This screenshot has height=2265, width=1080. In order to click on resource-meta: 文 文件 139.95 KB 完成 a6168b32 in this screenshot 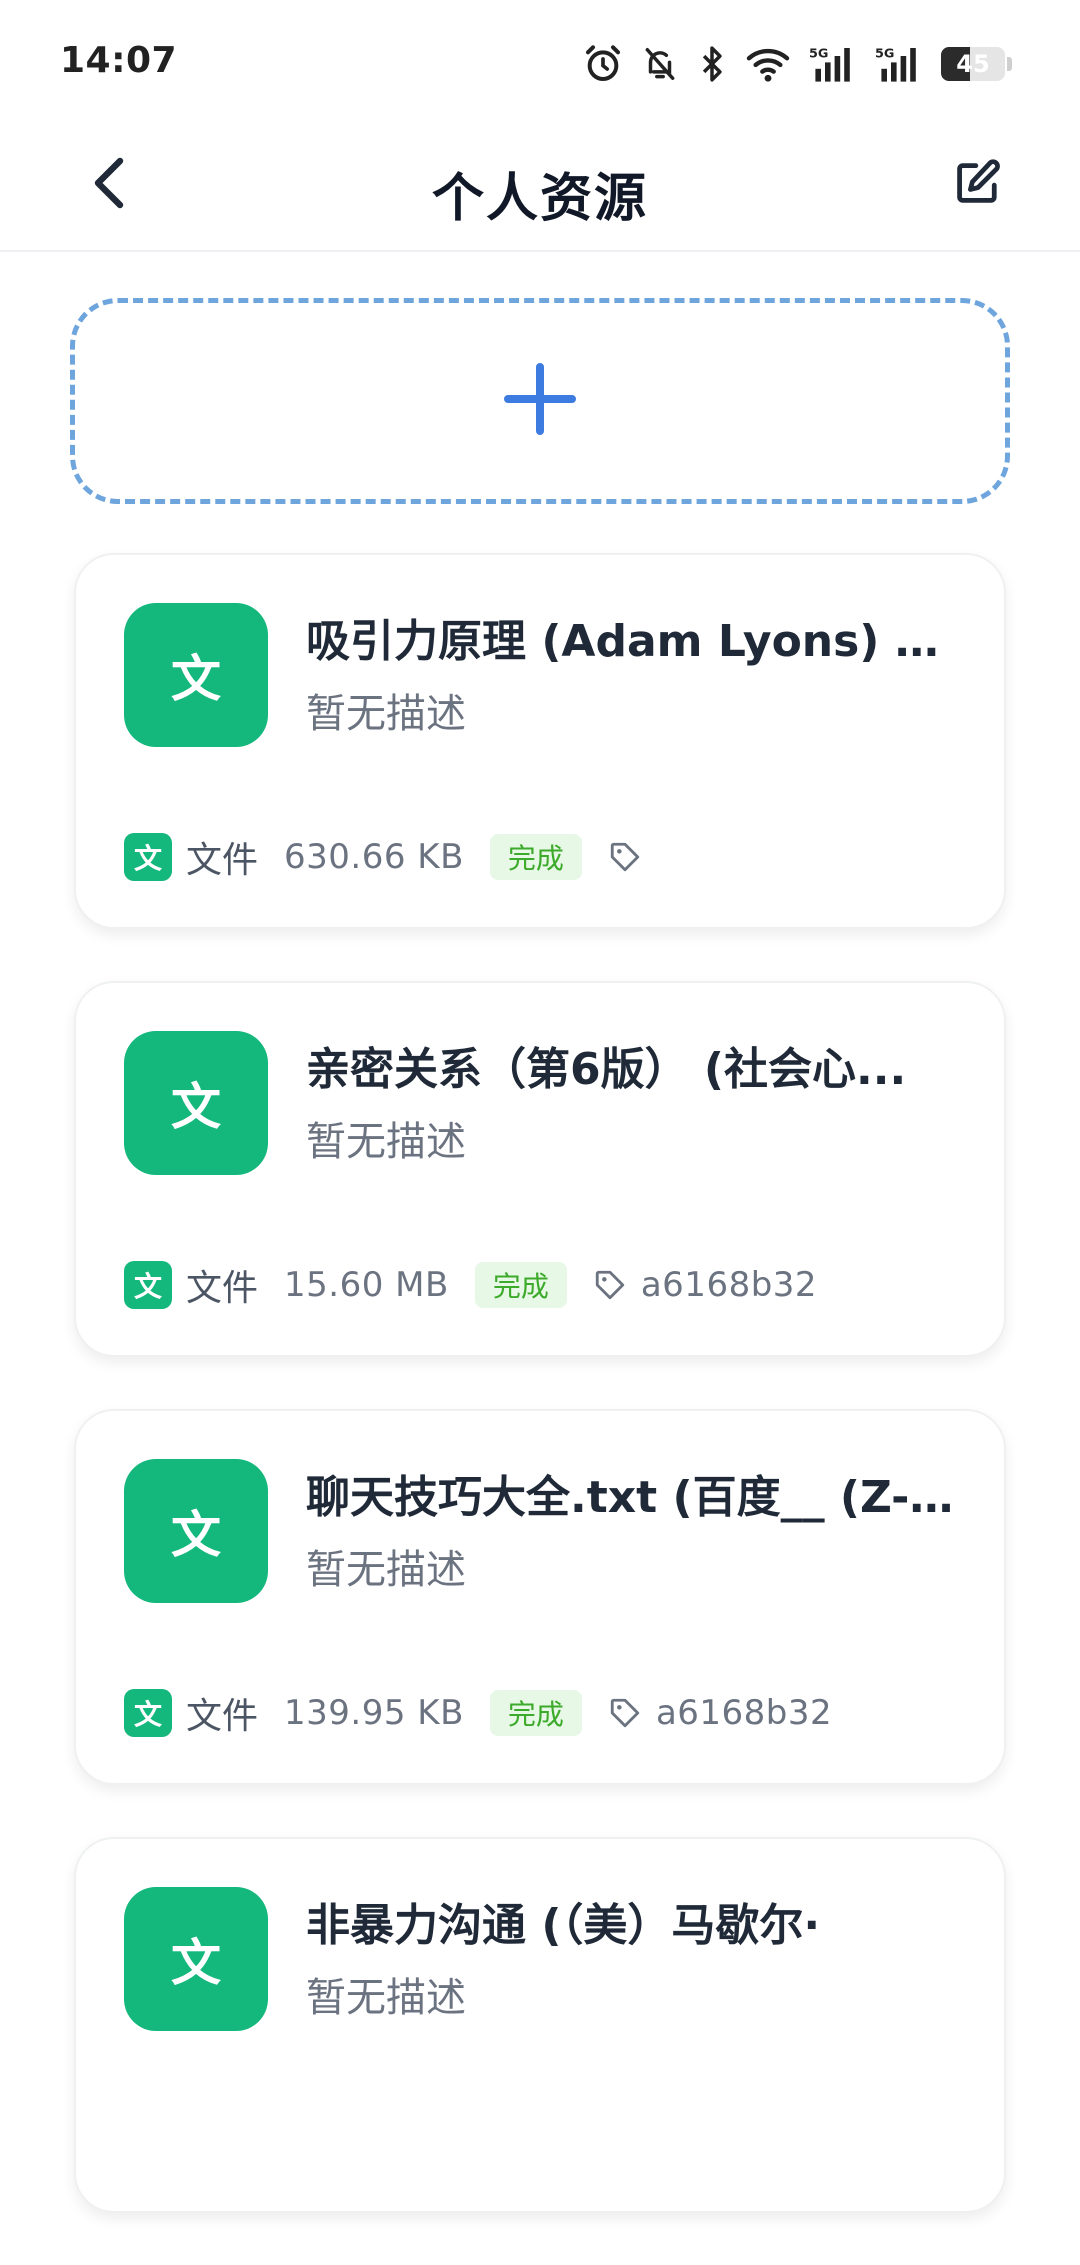, I will do `click(478, 1713)`.